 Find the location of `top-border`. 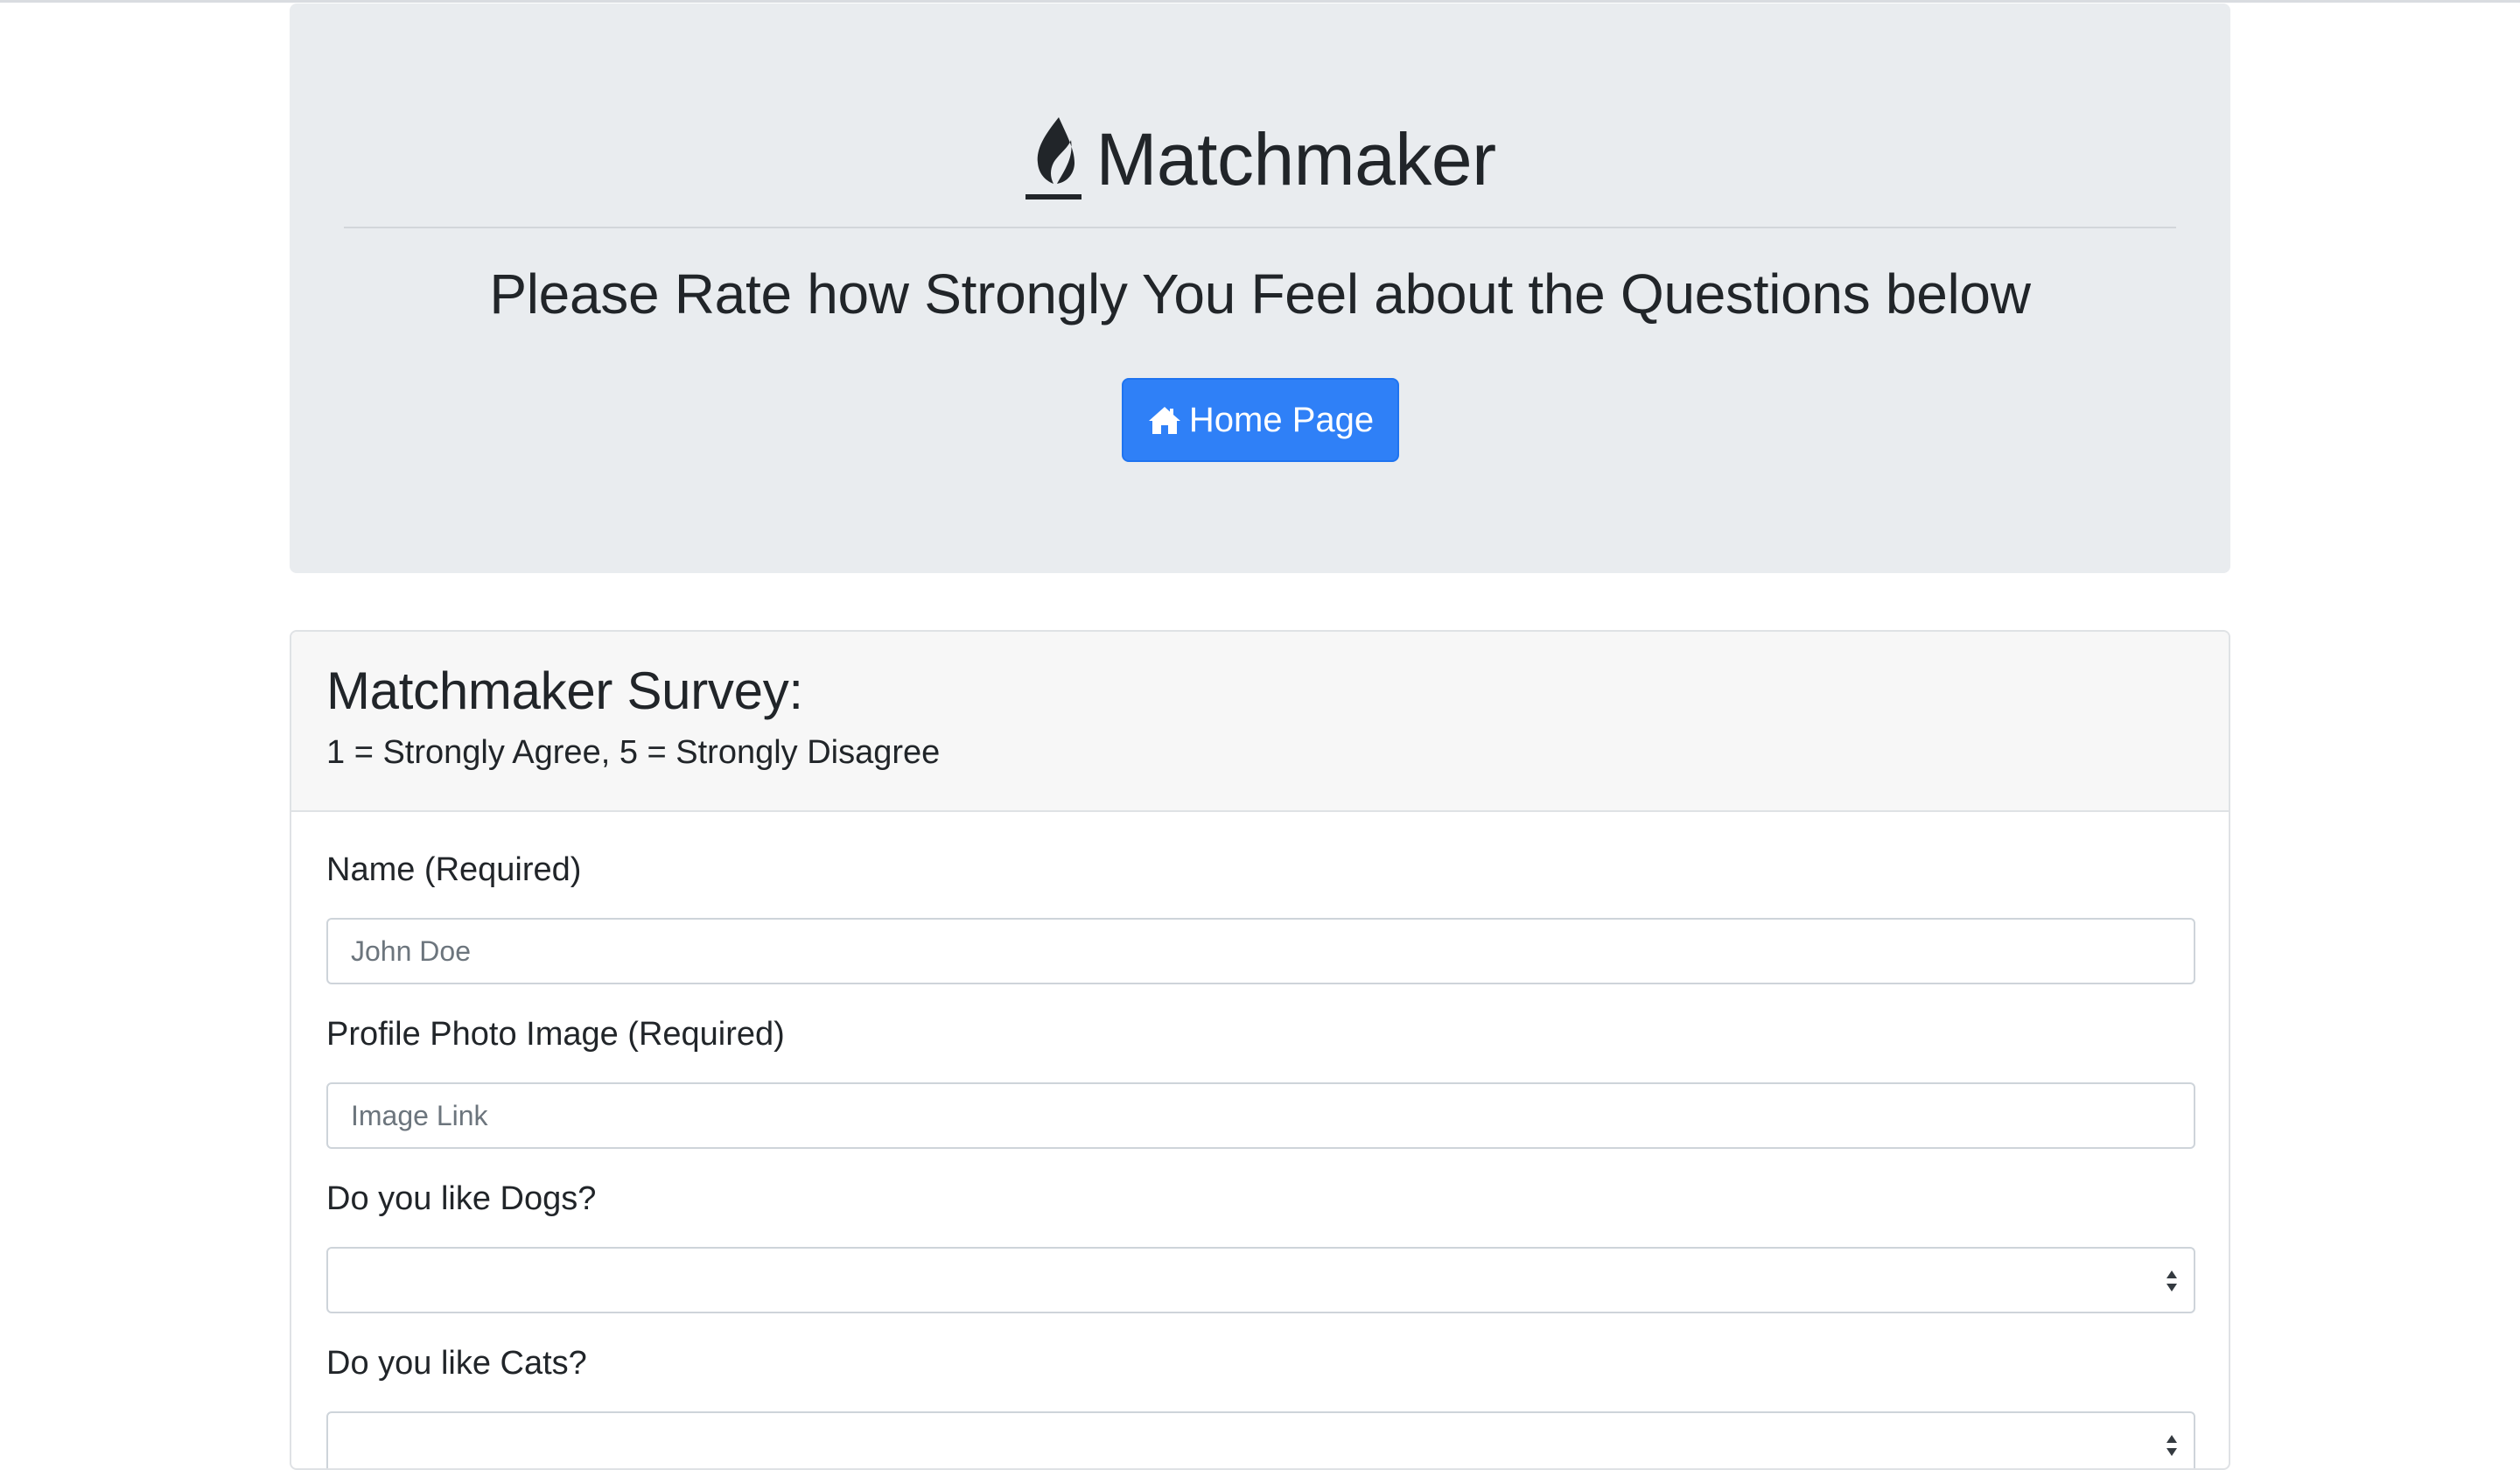

top-border is located at coordinates (1260, 1).